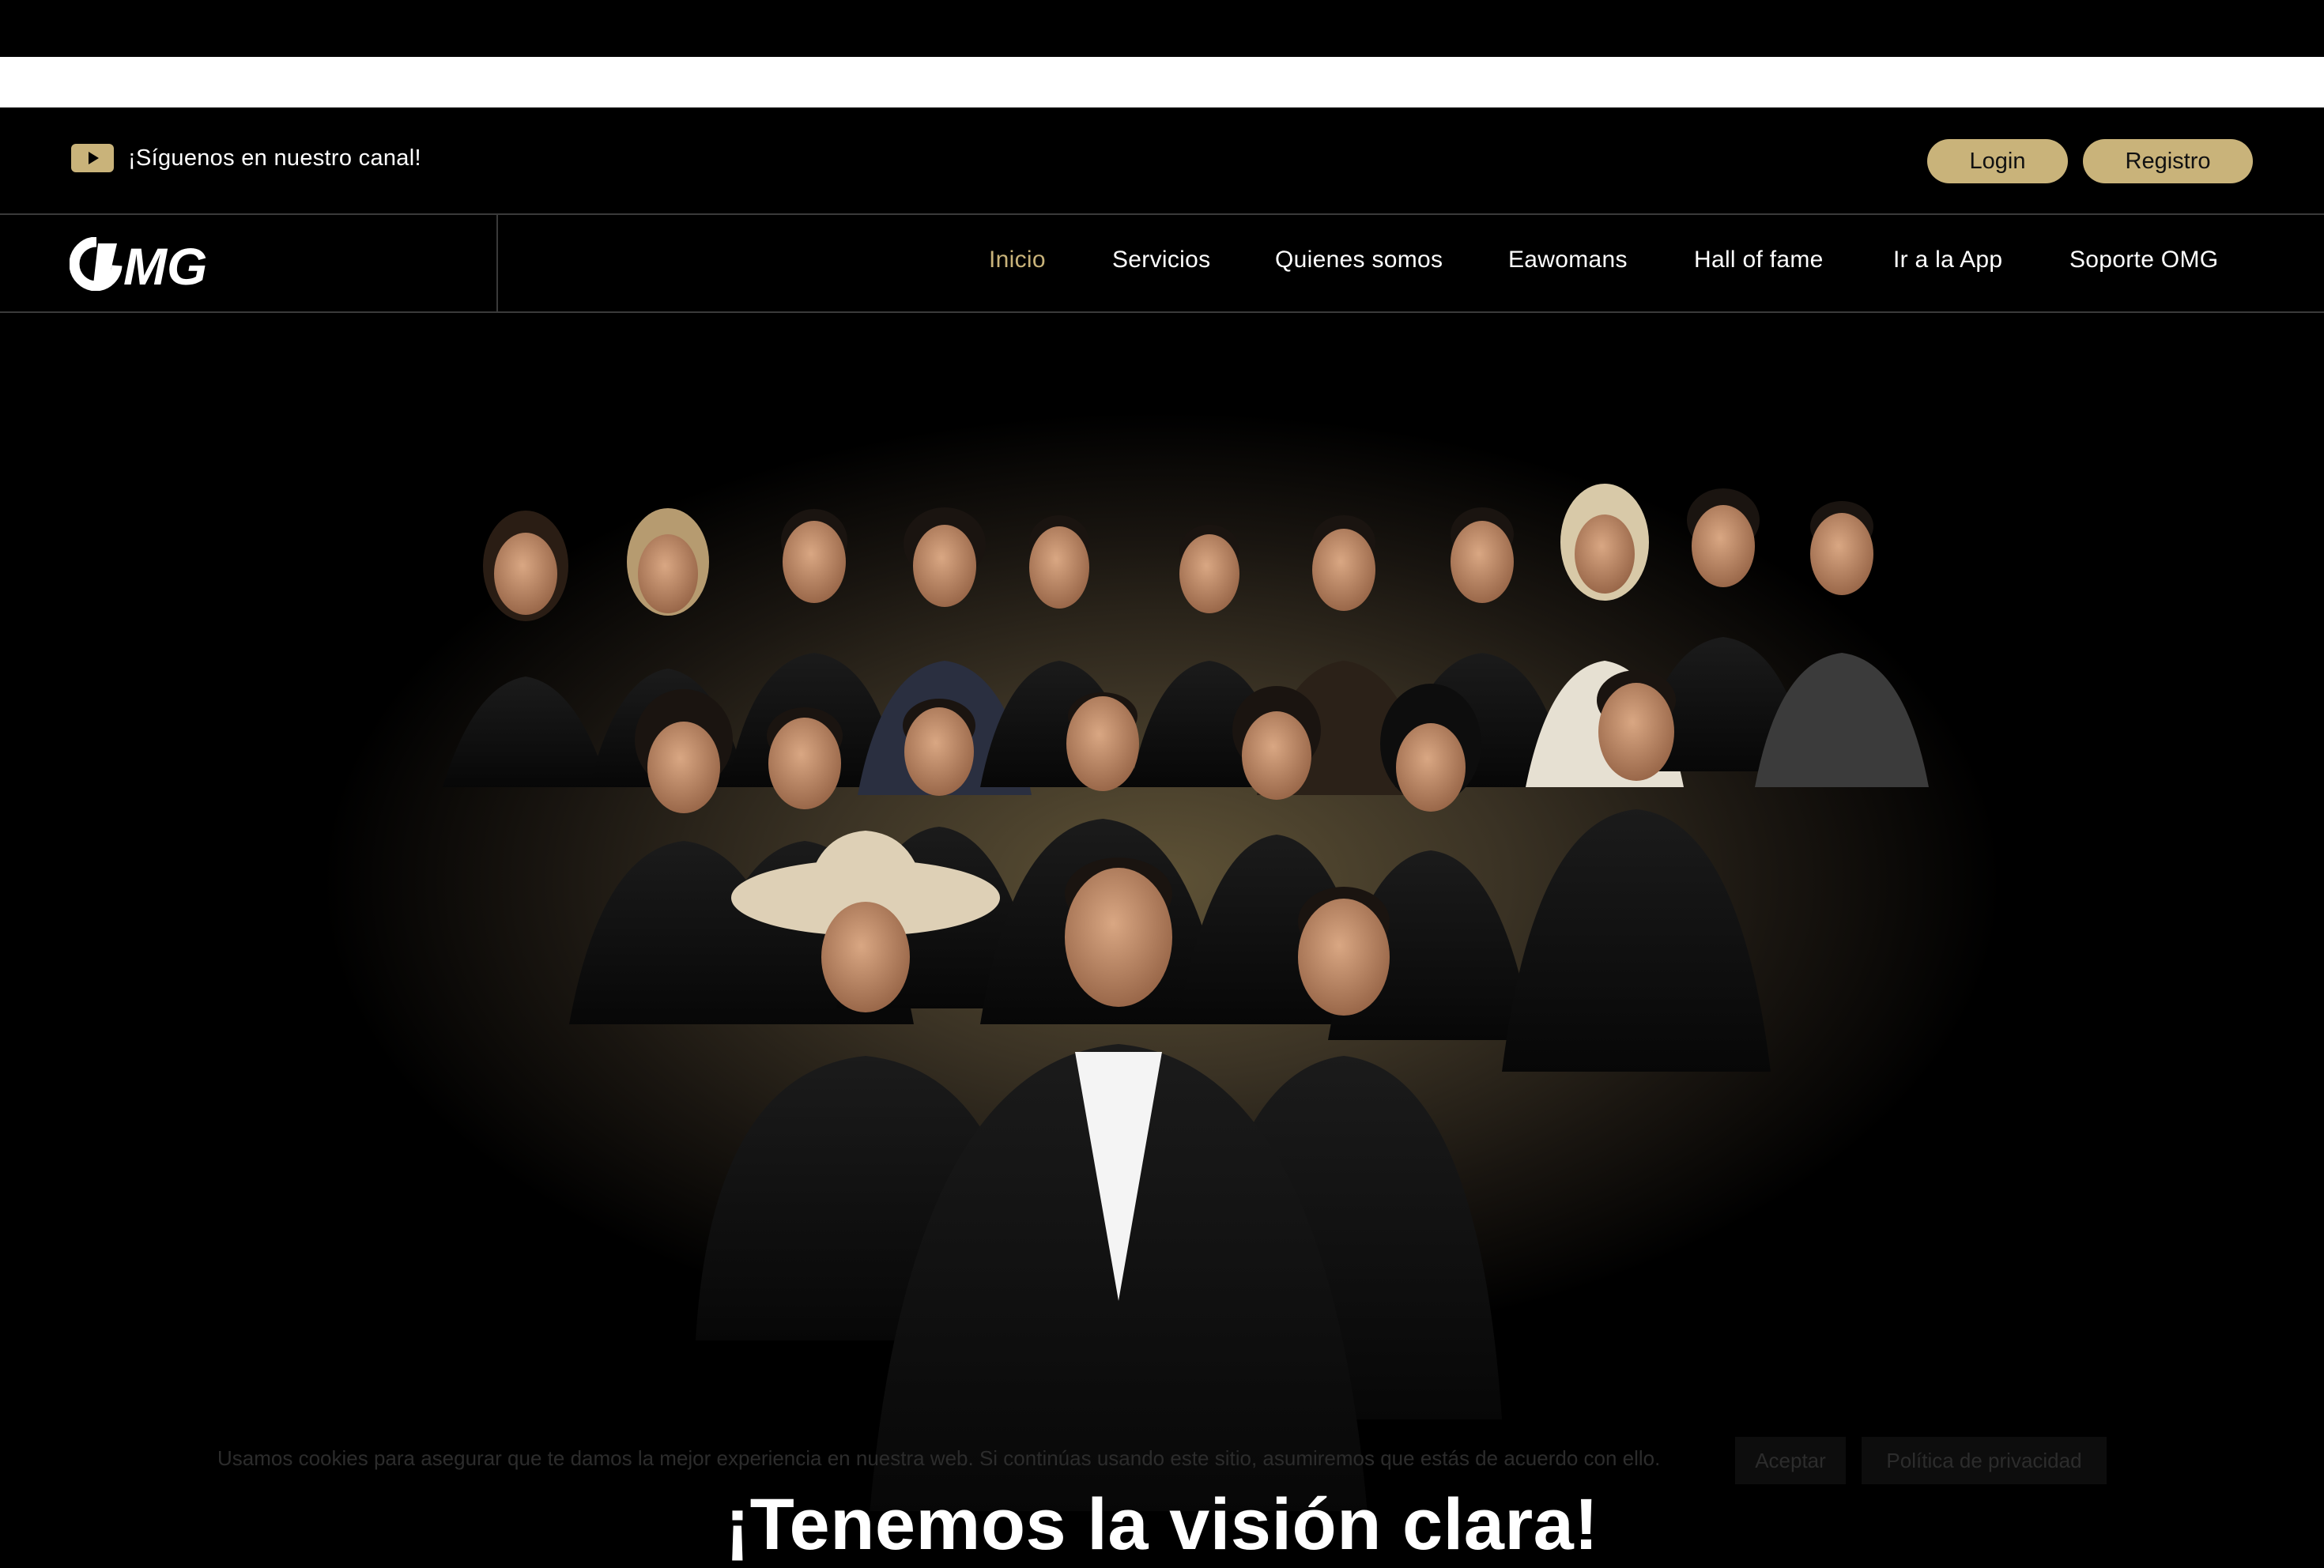  Describe the element at coordinates (1162, 1524) in the screenshot. I see `hero-headline: ¡Tenemos la visión clara!` at that location.